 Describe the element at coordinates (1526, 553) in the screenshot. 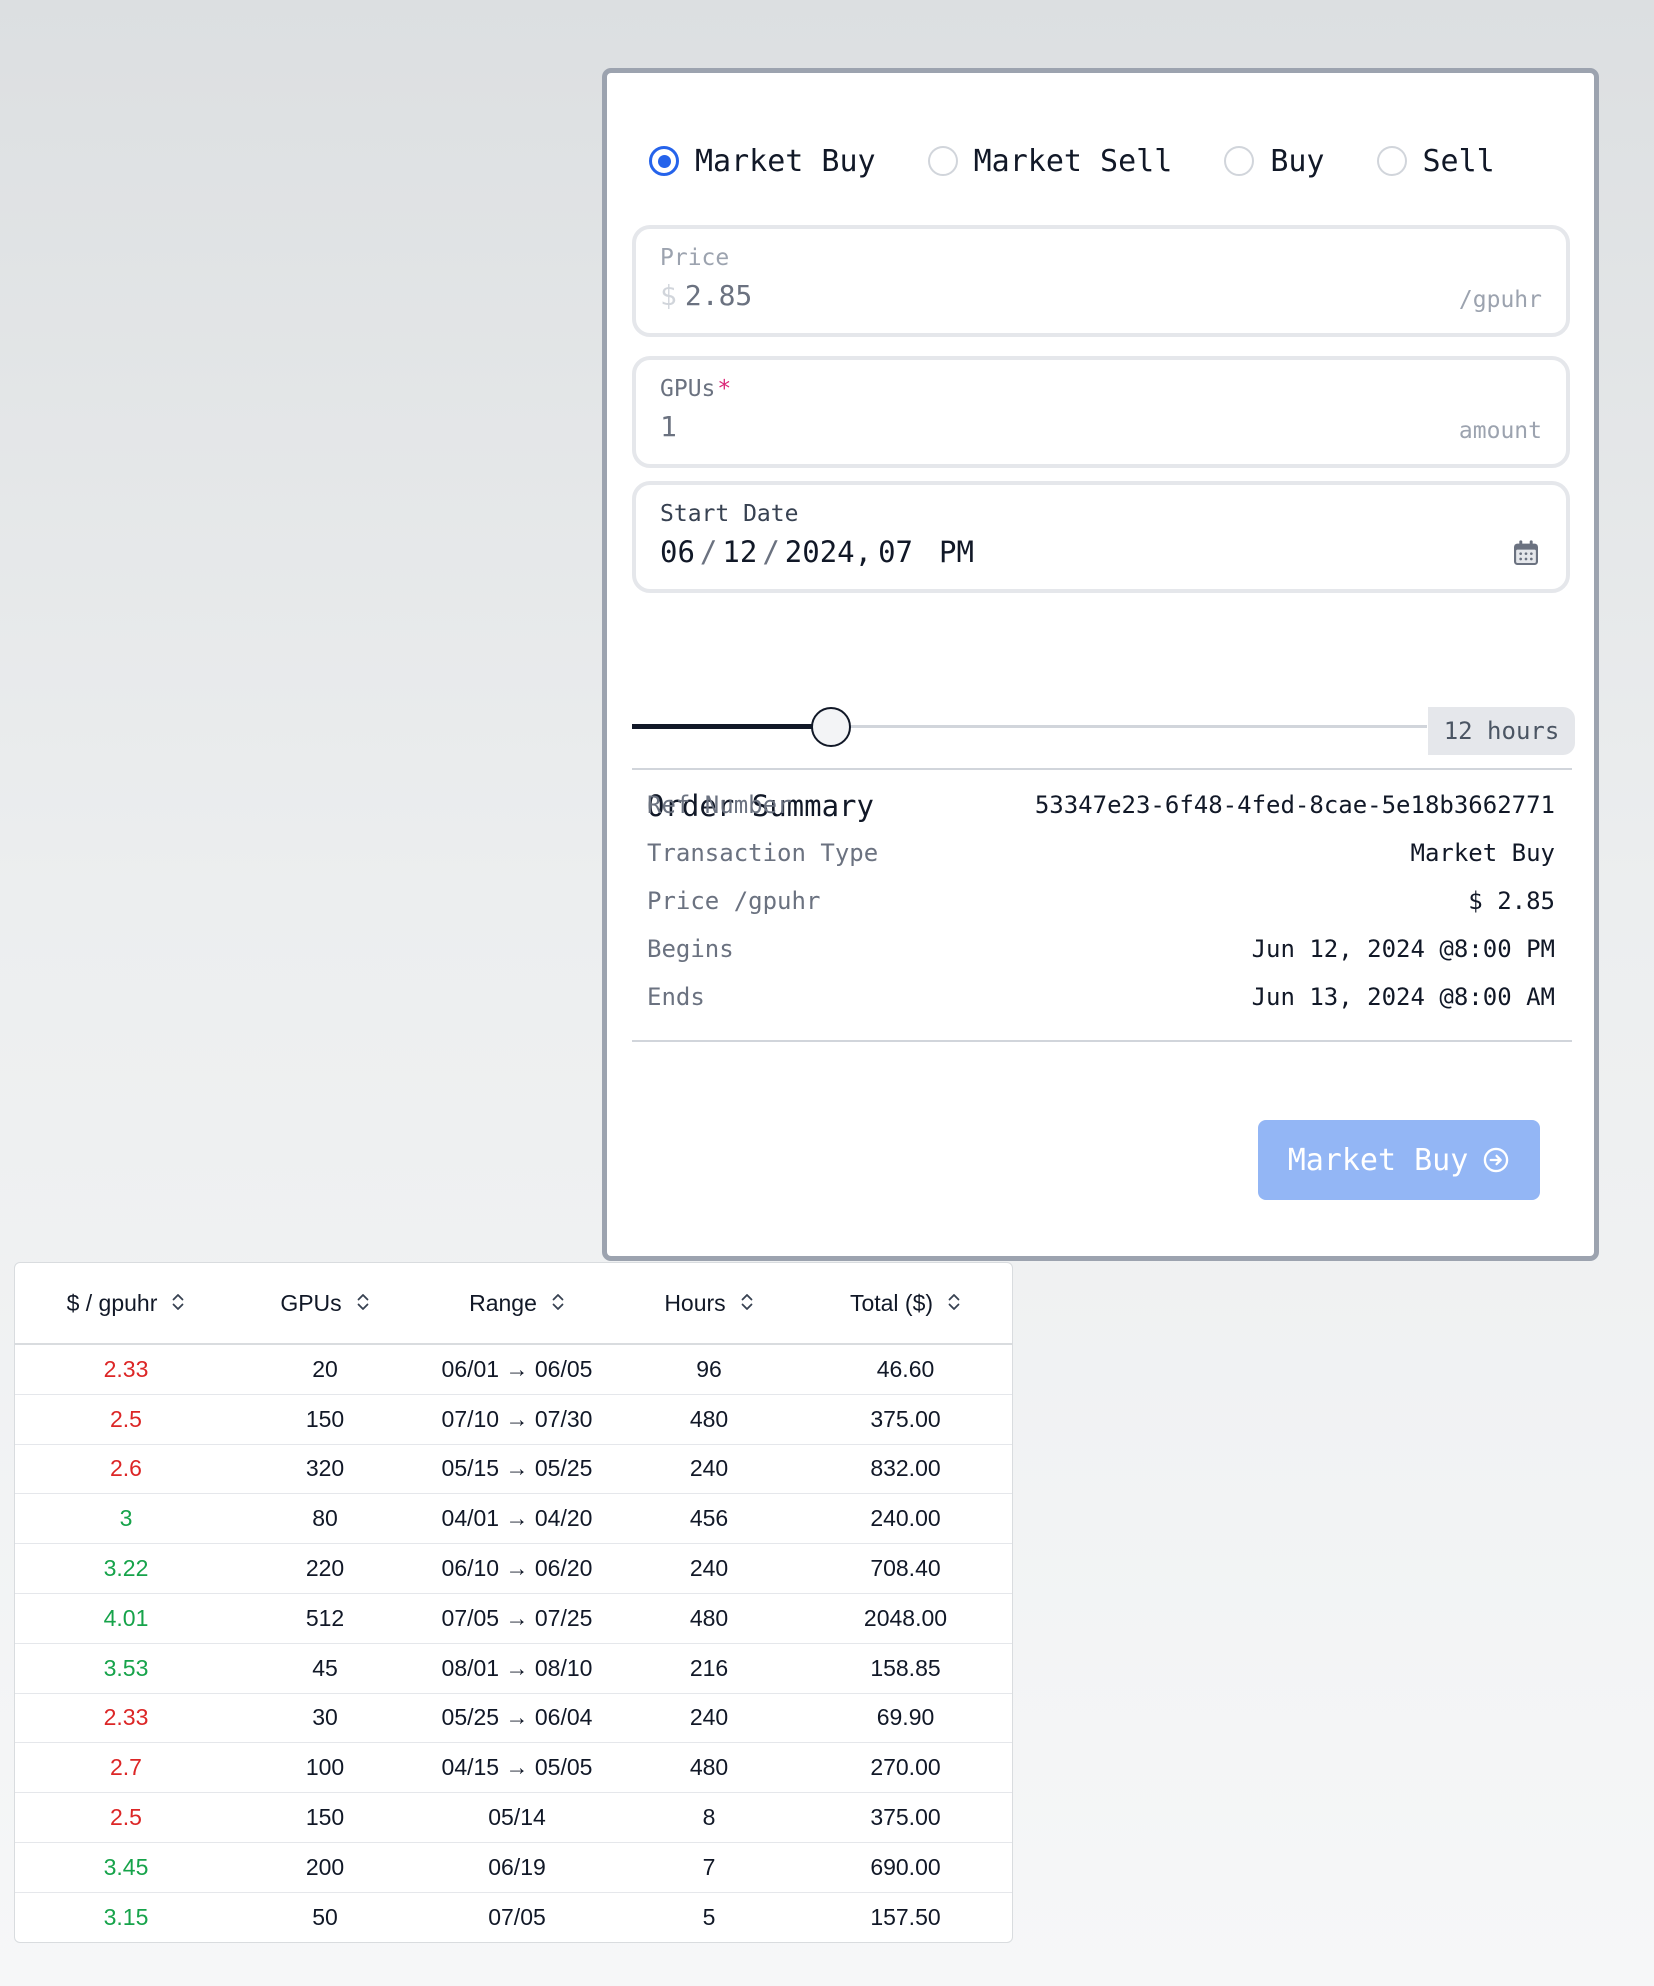

I see `calendar-icon` at that location.